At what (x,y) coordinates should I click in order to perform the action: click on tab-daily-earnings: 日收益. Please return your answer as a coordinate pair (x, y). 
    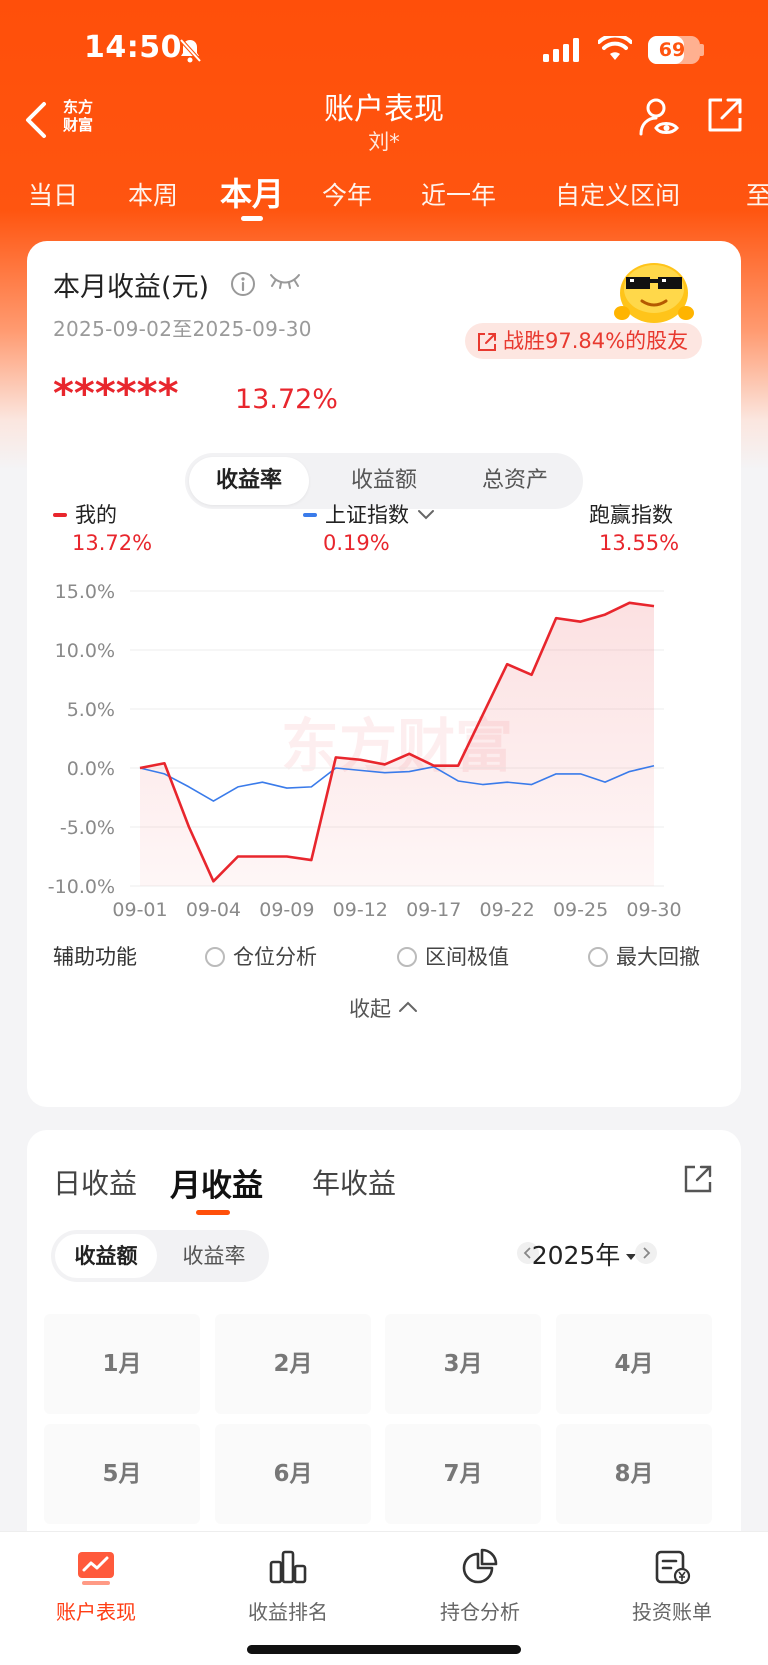
    Looking at the image, I should click on (95, 1182).